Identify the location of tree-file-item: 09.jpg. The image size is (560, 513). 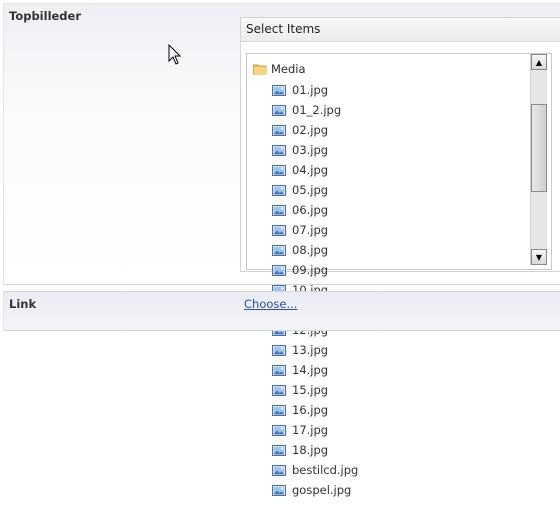
(315, 270).